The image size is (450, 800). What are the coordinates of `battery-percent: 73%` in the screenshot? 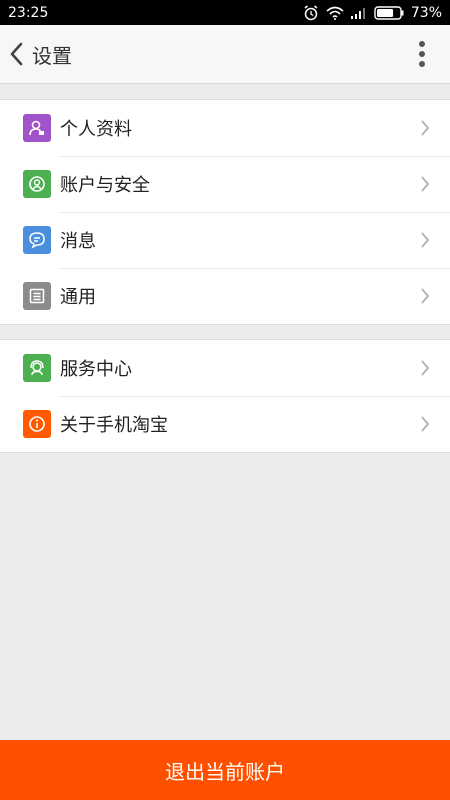 It's located at (426, 12).